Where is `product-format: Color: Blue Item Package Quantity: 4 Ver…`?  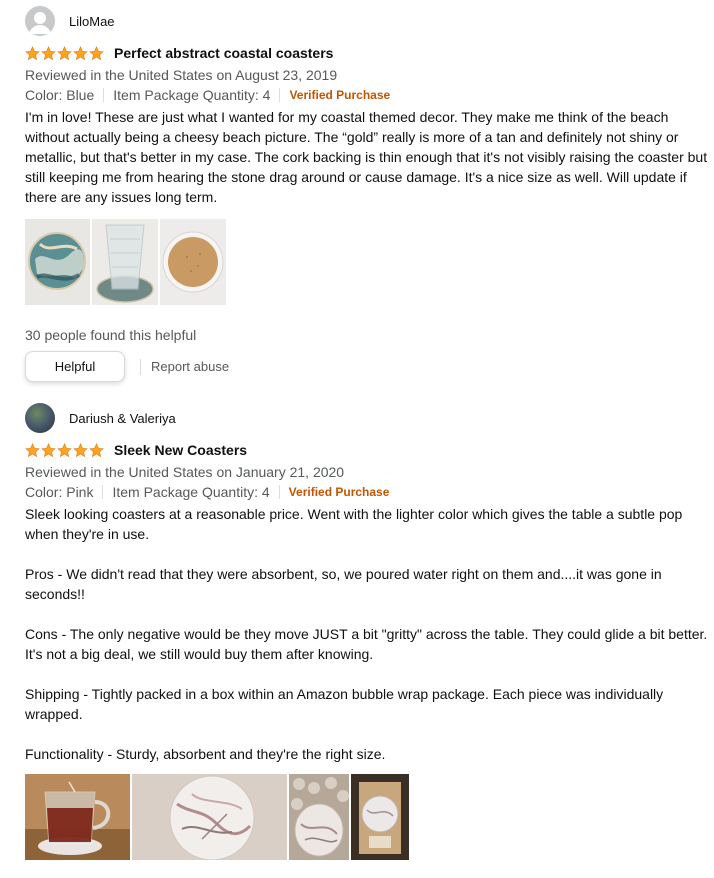 product-format: Color: Blue Item Package Quantity: 4 Ver… is located at coordinates (367, 95).